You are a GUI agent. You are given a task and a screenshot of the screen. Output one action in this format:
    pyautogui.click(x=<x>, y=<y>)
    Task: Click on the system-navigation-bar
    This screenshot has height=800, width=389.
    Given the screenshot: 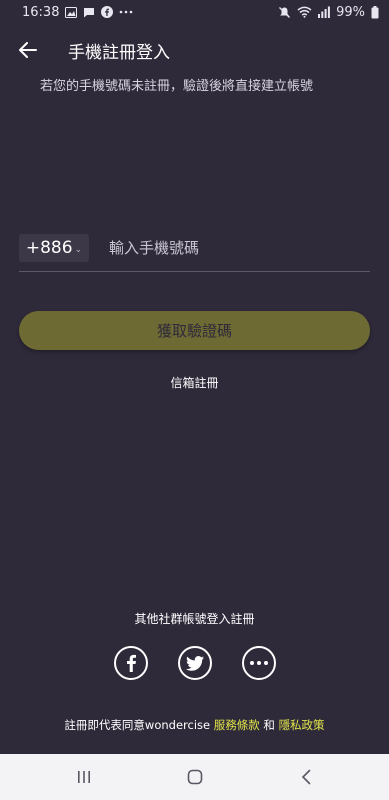 What is the action you would take?
    pyautogui.click(x=194, y=777)
    